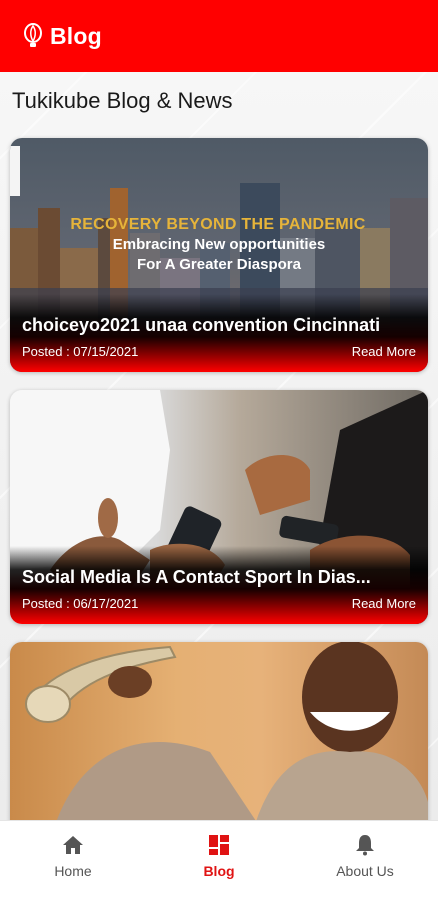 The image size is (438, 900). Describe the element at coordinates (219, 871) in the screenshot. I see `nav-label: Blog` at that location.